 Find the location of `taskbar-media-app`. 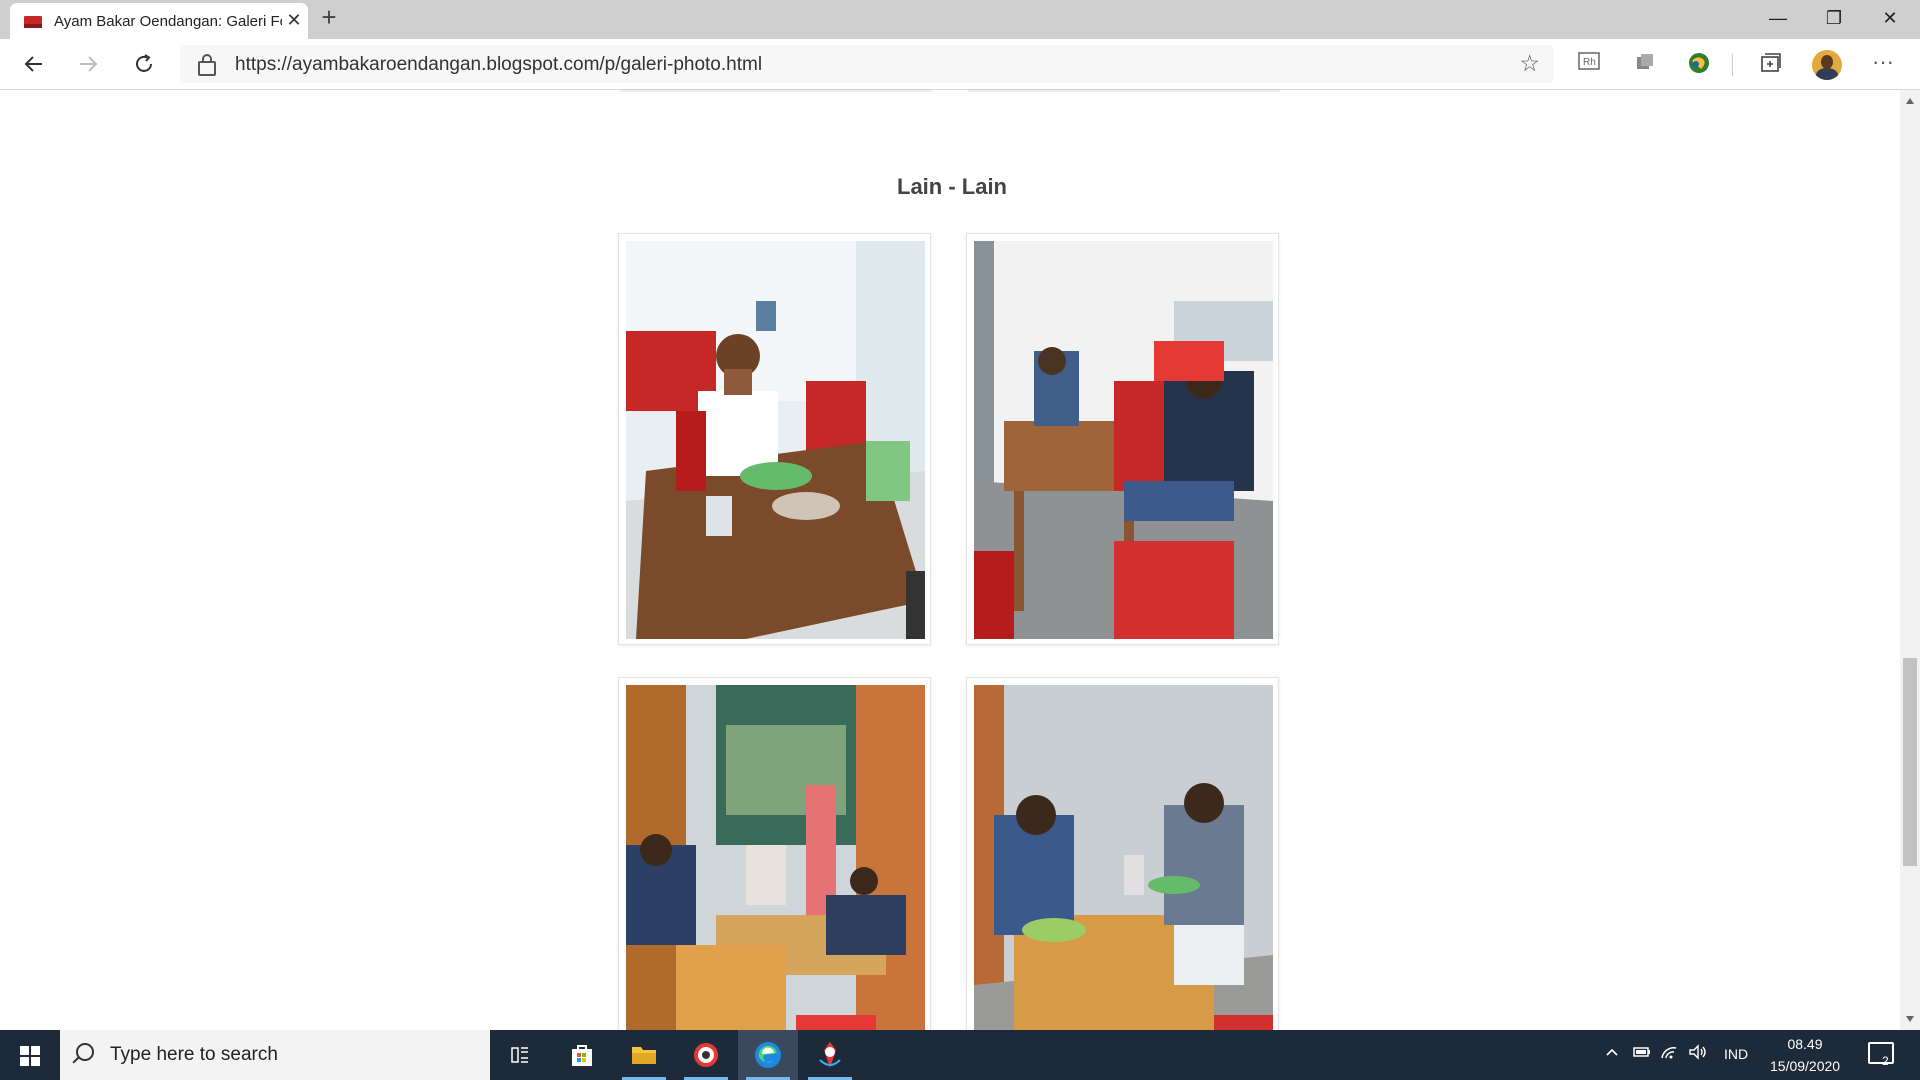

taskbar-media-app is located at coordinates (706, 1055).